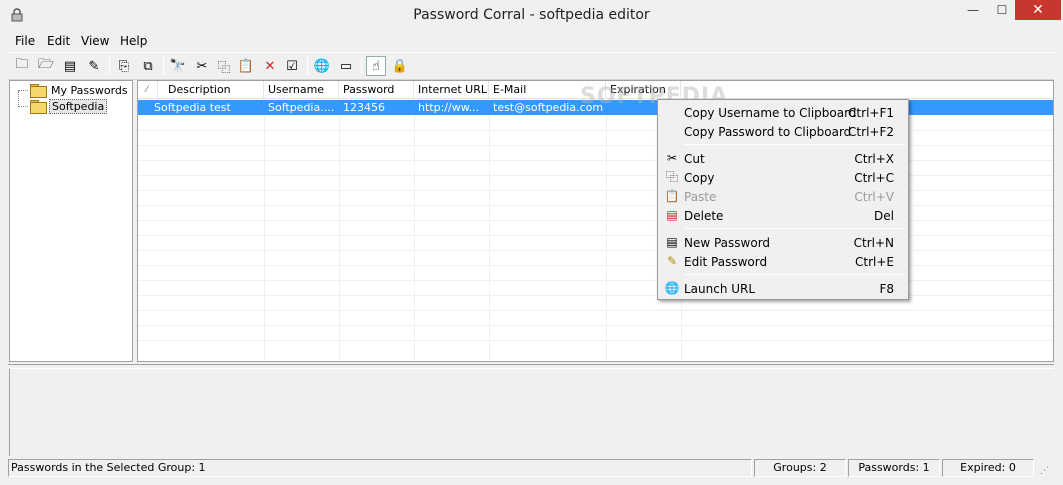  Describe the element at coordinates (783, 288) in the screenshot. I see `menu-item-launch-url: 🌐 Launch URL F8` at that location.